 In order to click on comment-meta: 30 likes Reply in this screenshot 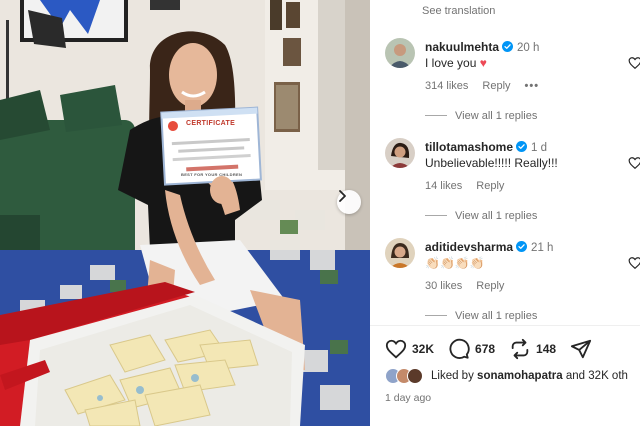, I will do `click(471, 286)`.